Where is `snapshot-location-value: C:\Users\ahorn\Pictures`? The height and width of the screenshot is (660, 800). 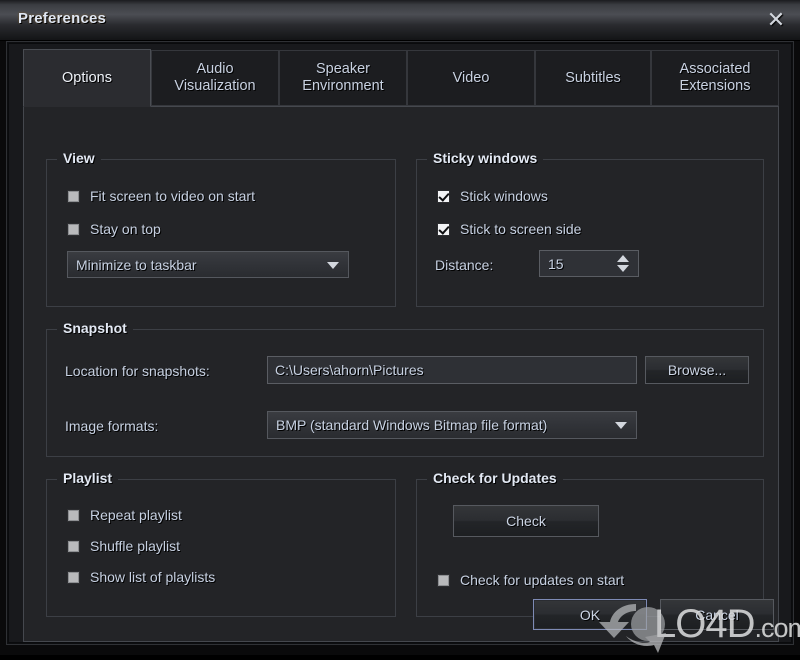
snapshot-location-value: C:\Users\ahorn\Pictures is located at coordinates (349, 370).